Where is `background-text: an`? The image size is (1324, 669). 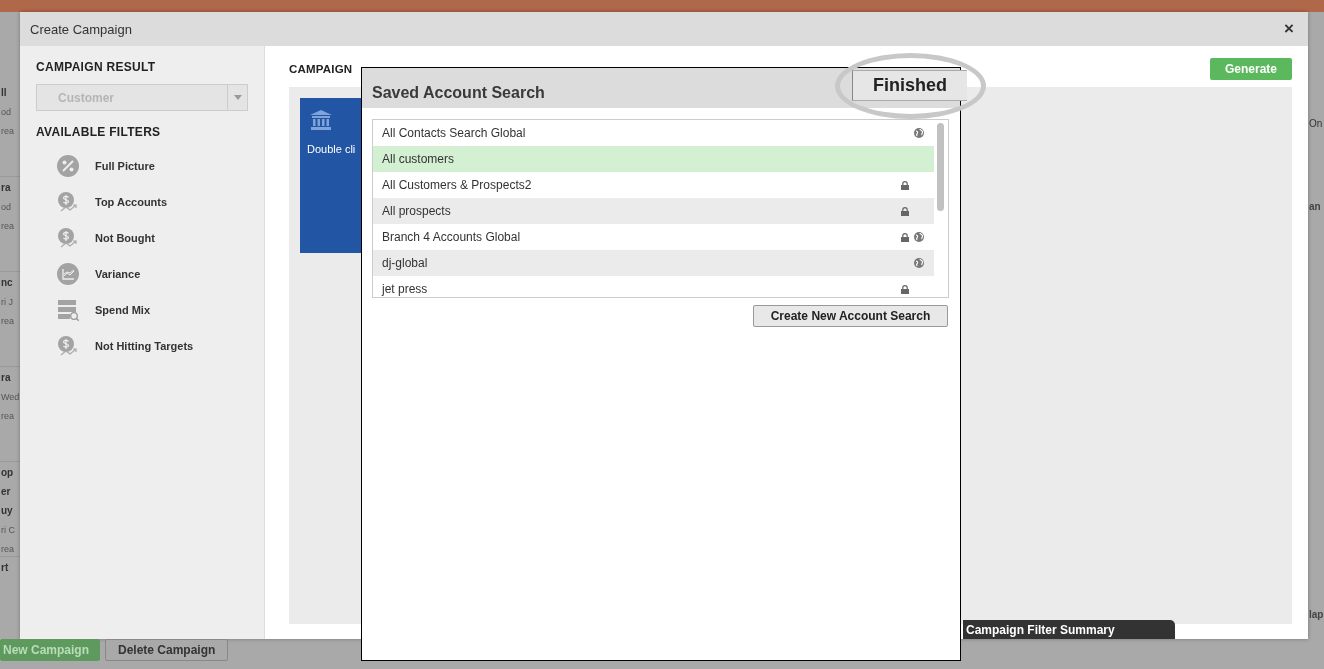
background-text: an is located at coordinates (1315, 206).